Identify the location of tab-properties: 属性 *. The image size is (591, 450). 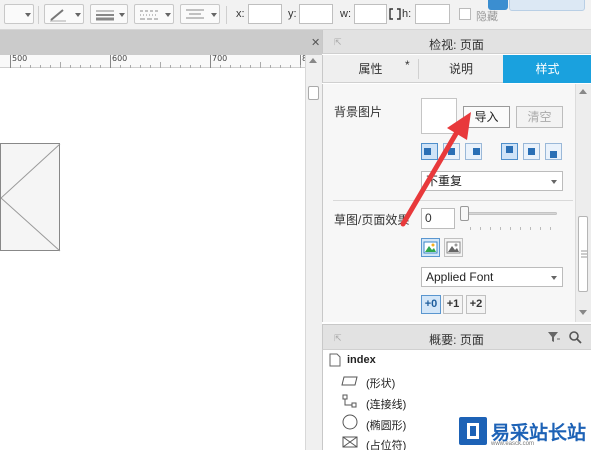
(370, 69).